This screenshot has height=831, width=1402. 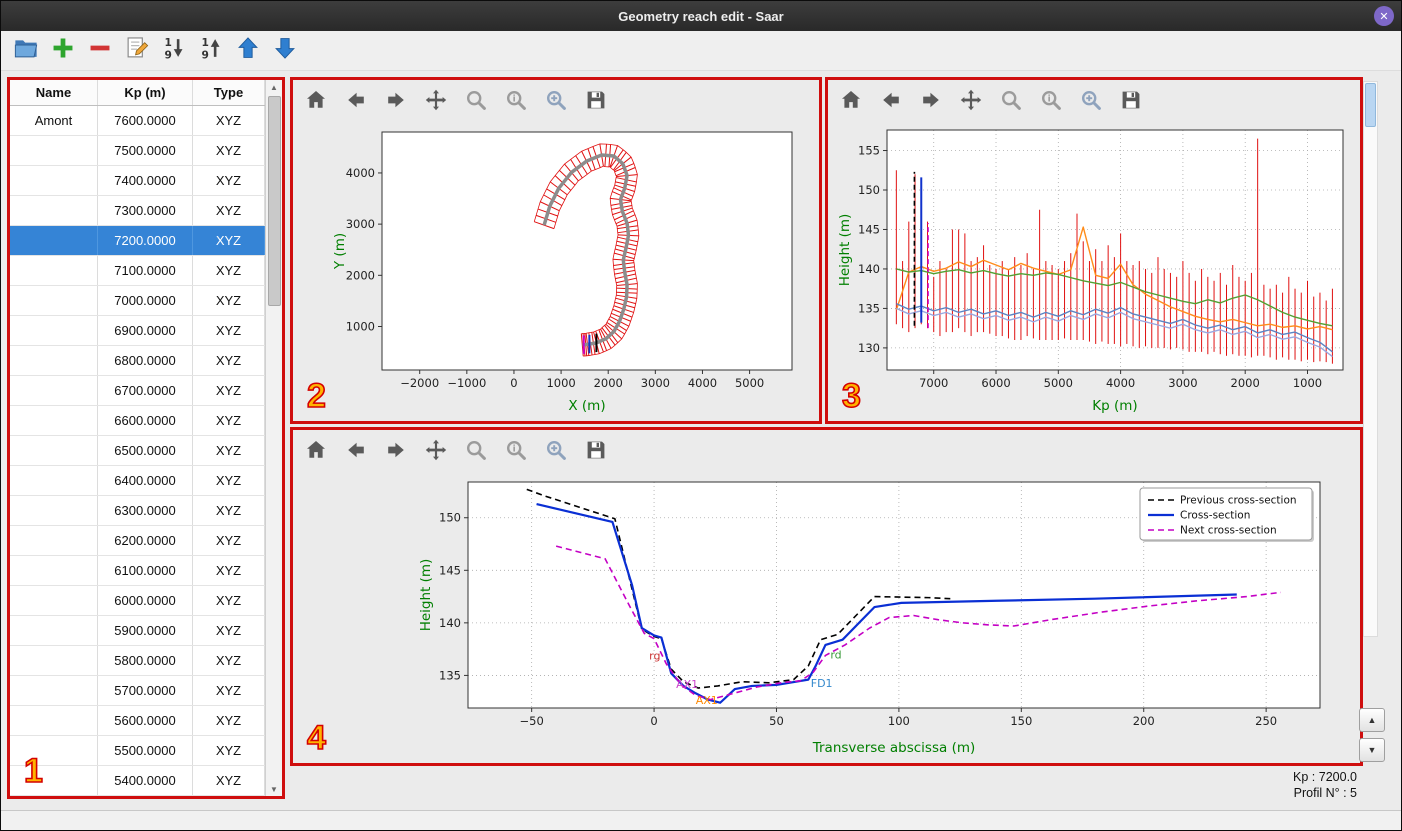 I want to click on cell-kp: 6300.0000, so click(x=145, y=510).